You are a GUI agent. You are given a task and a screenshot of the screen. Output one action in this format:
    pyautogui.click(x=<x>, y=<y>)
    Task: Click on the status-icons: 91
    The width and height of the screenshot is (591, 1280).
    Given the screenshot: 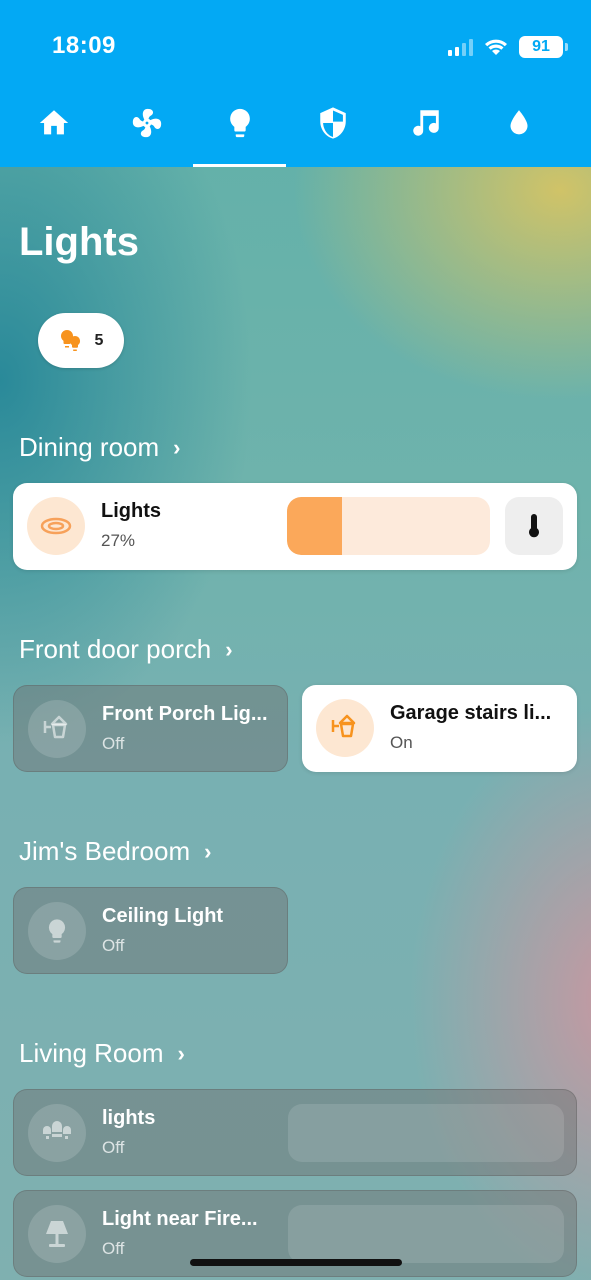 What is the action you would take?
    pyautogui.click(x=508, y=47)
    